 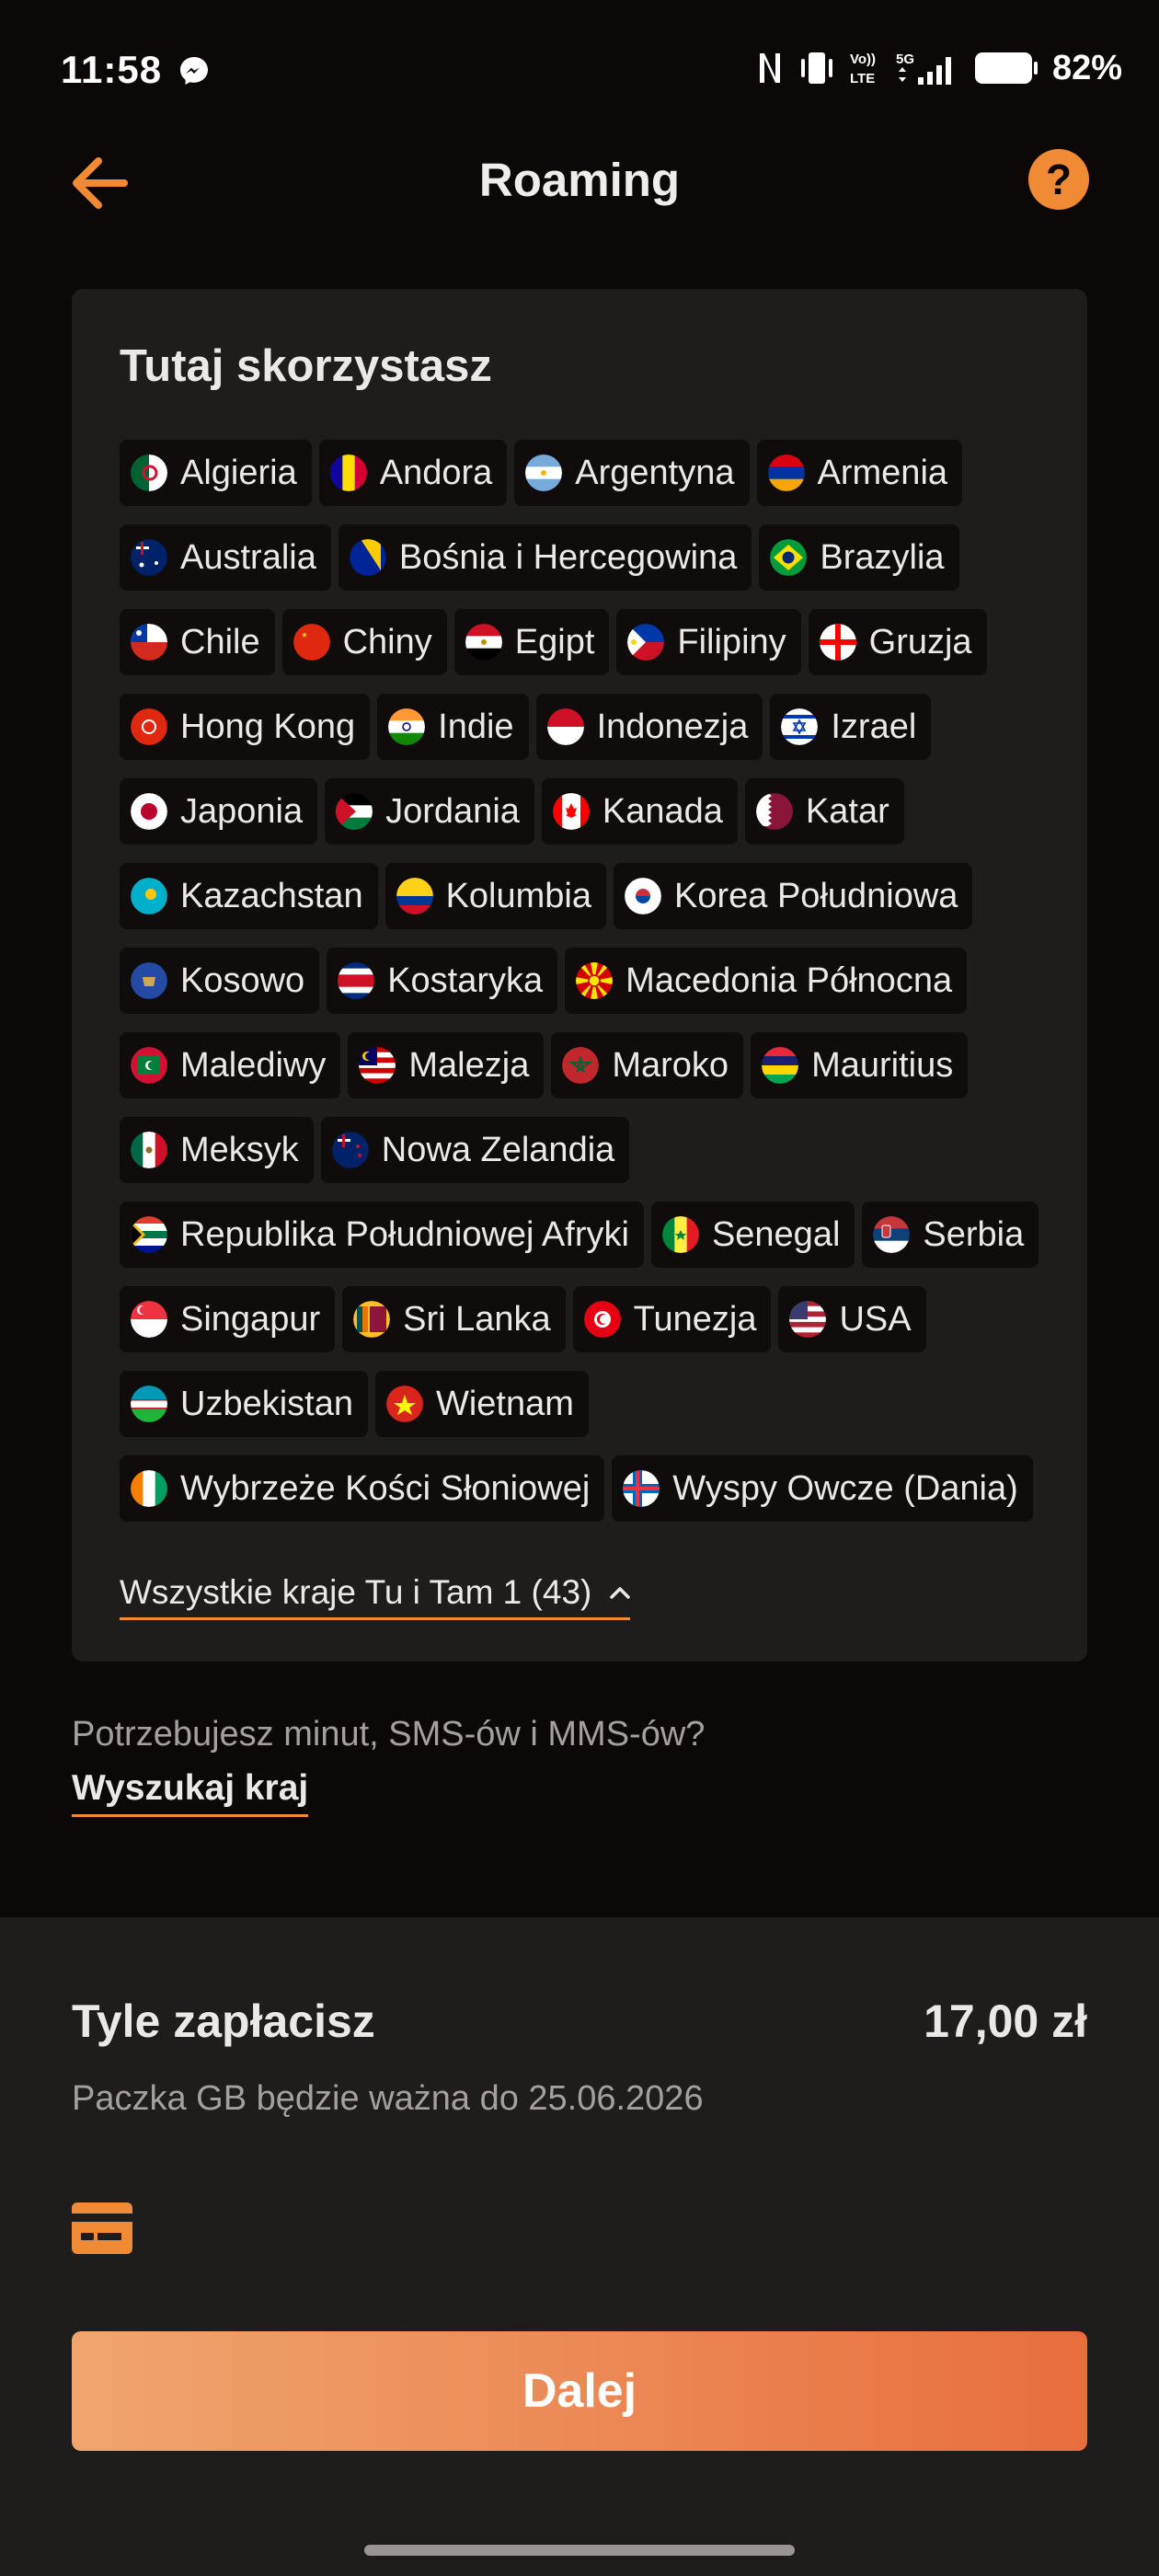 What do you see at coordinates (219, 811) in the screenshot?
I see `country-chip: Japonia` at bounding box center [219, 811].